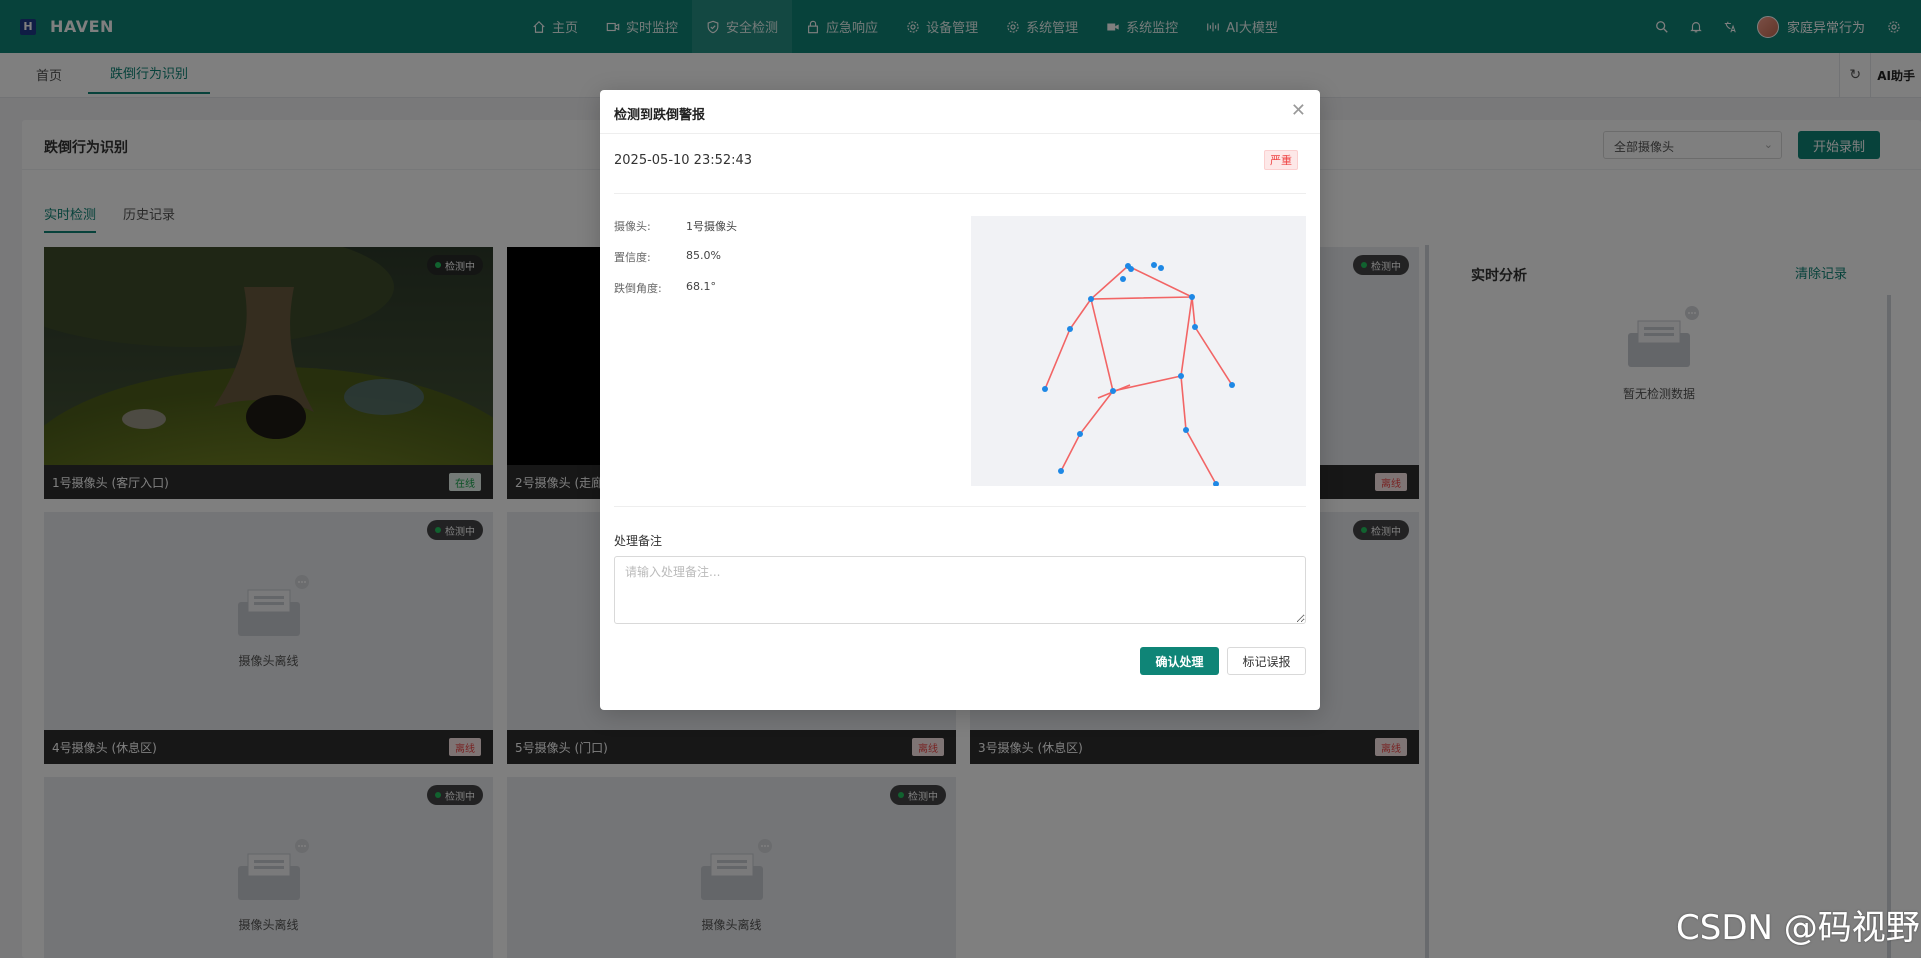  I want to click on info-camera: 摄像头: 1号摄像头, so click(675, 226).